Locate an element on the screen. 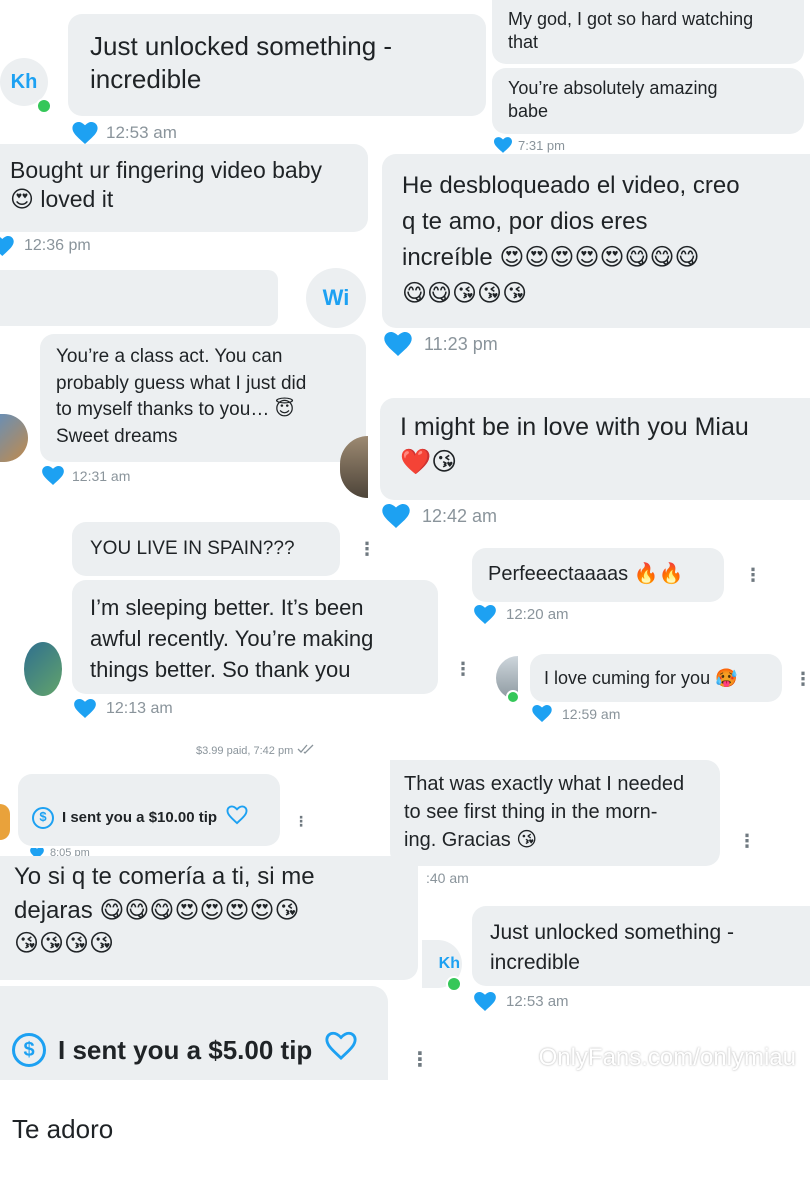 The width and height of the screenshot is (810, 1179). double-check-icon is located at coordinates (306, 750).